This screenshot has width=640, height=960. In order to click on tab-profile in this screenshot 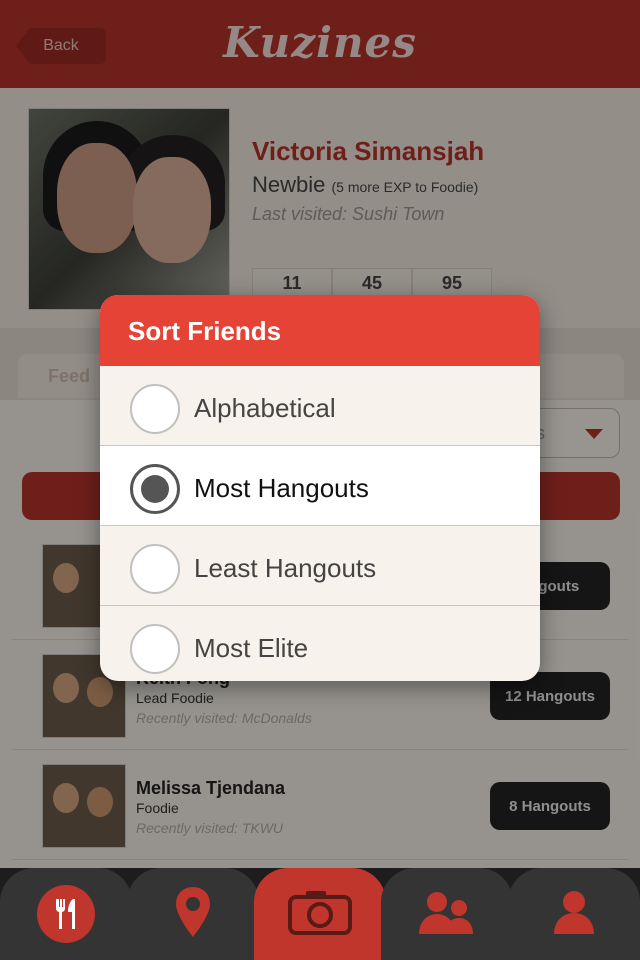, I will do `click(574, 914)`.